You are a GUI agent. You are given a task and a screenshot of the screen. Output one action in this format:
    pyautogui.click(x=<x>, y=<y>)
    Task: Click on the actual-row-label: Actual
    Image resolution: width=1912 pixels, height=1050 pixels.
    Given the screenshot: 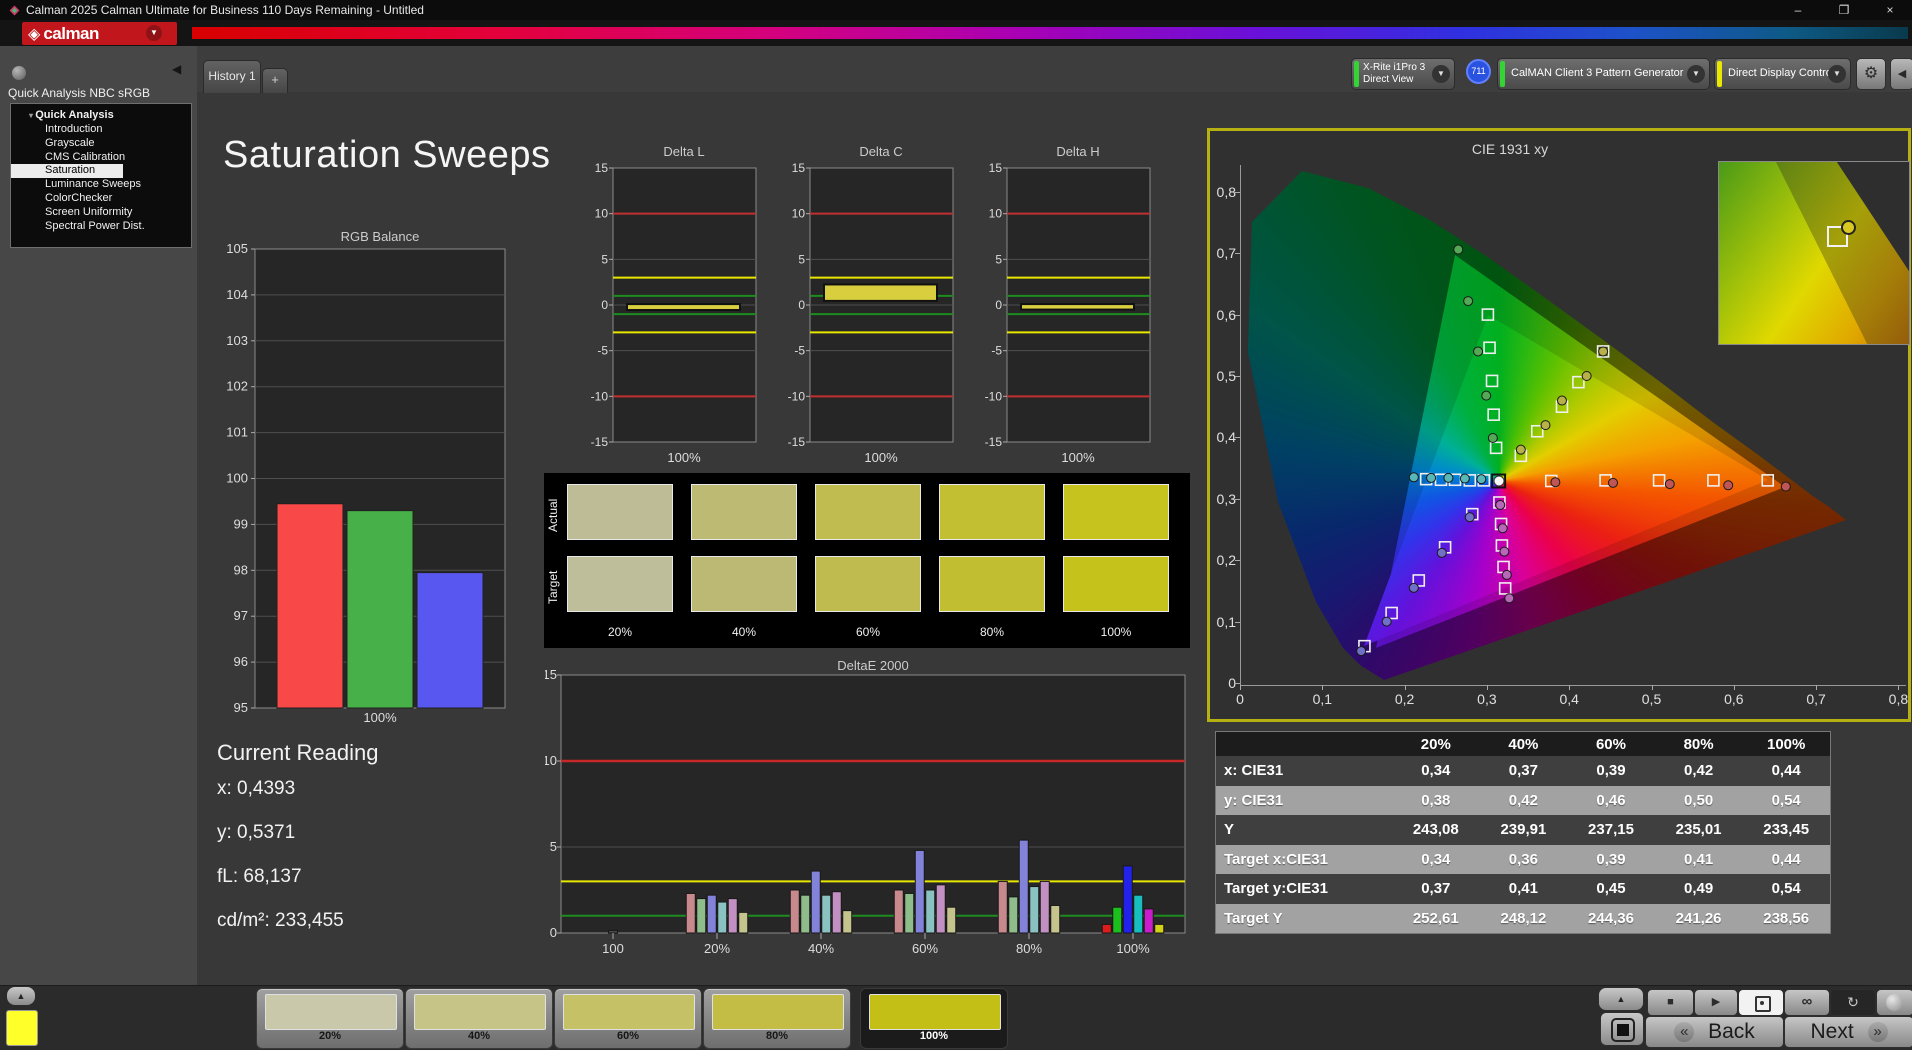 What is the action you would take?
    pyautogui.click(x=553, y=515)
    